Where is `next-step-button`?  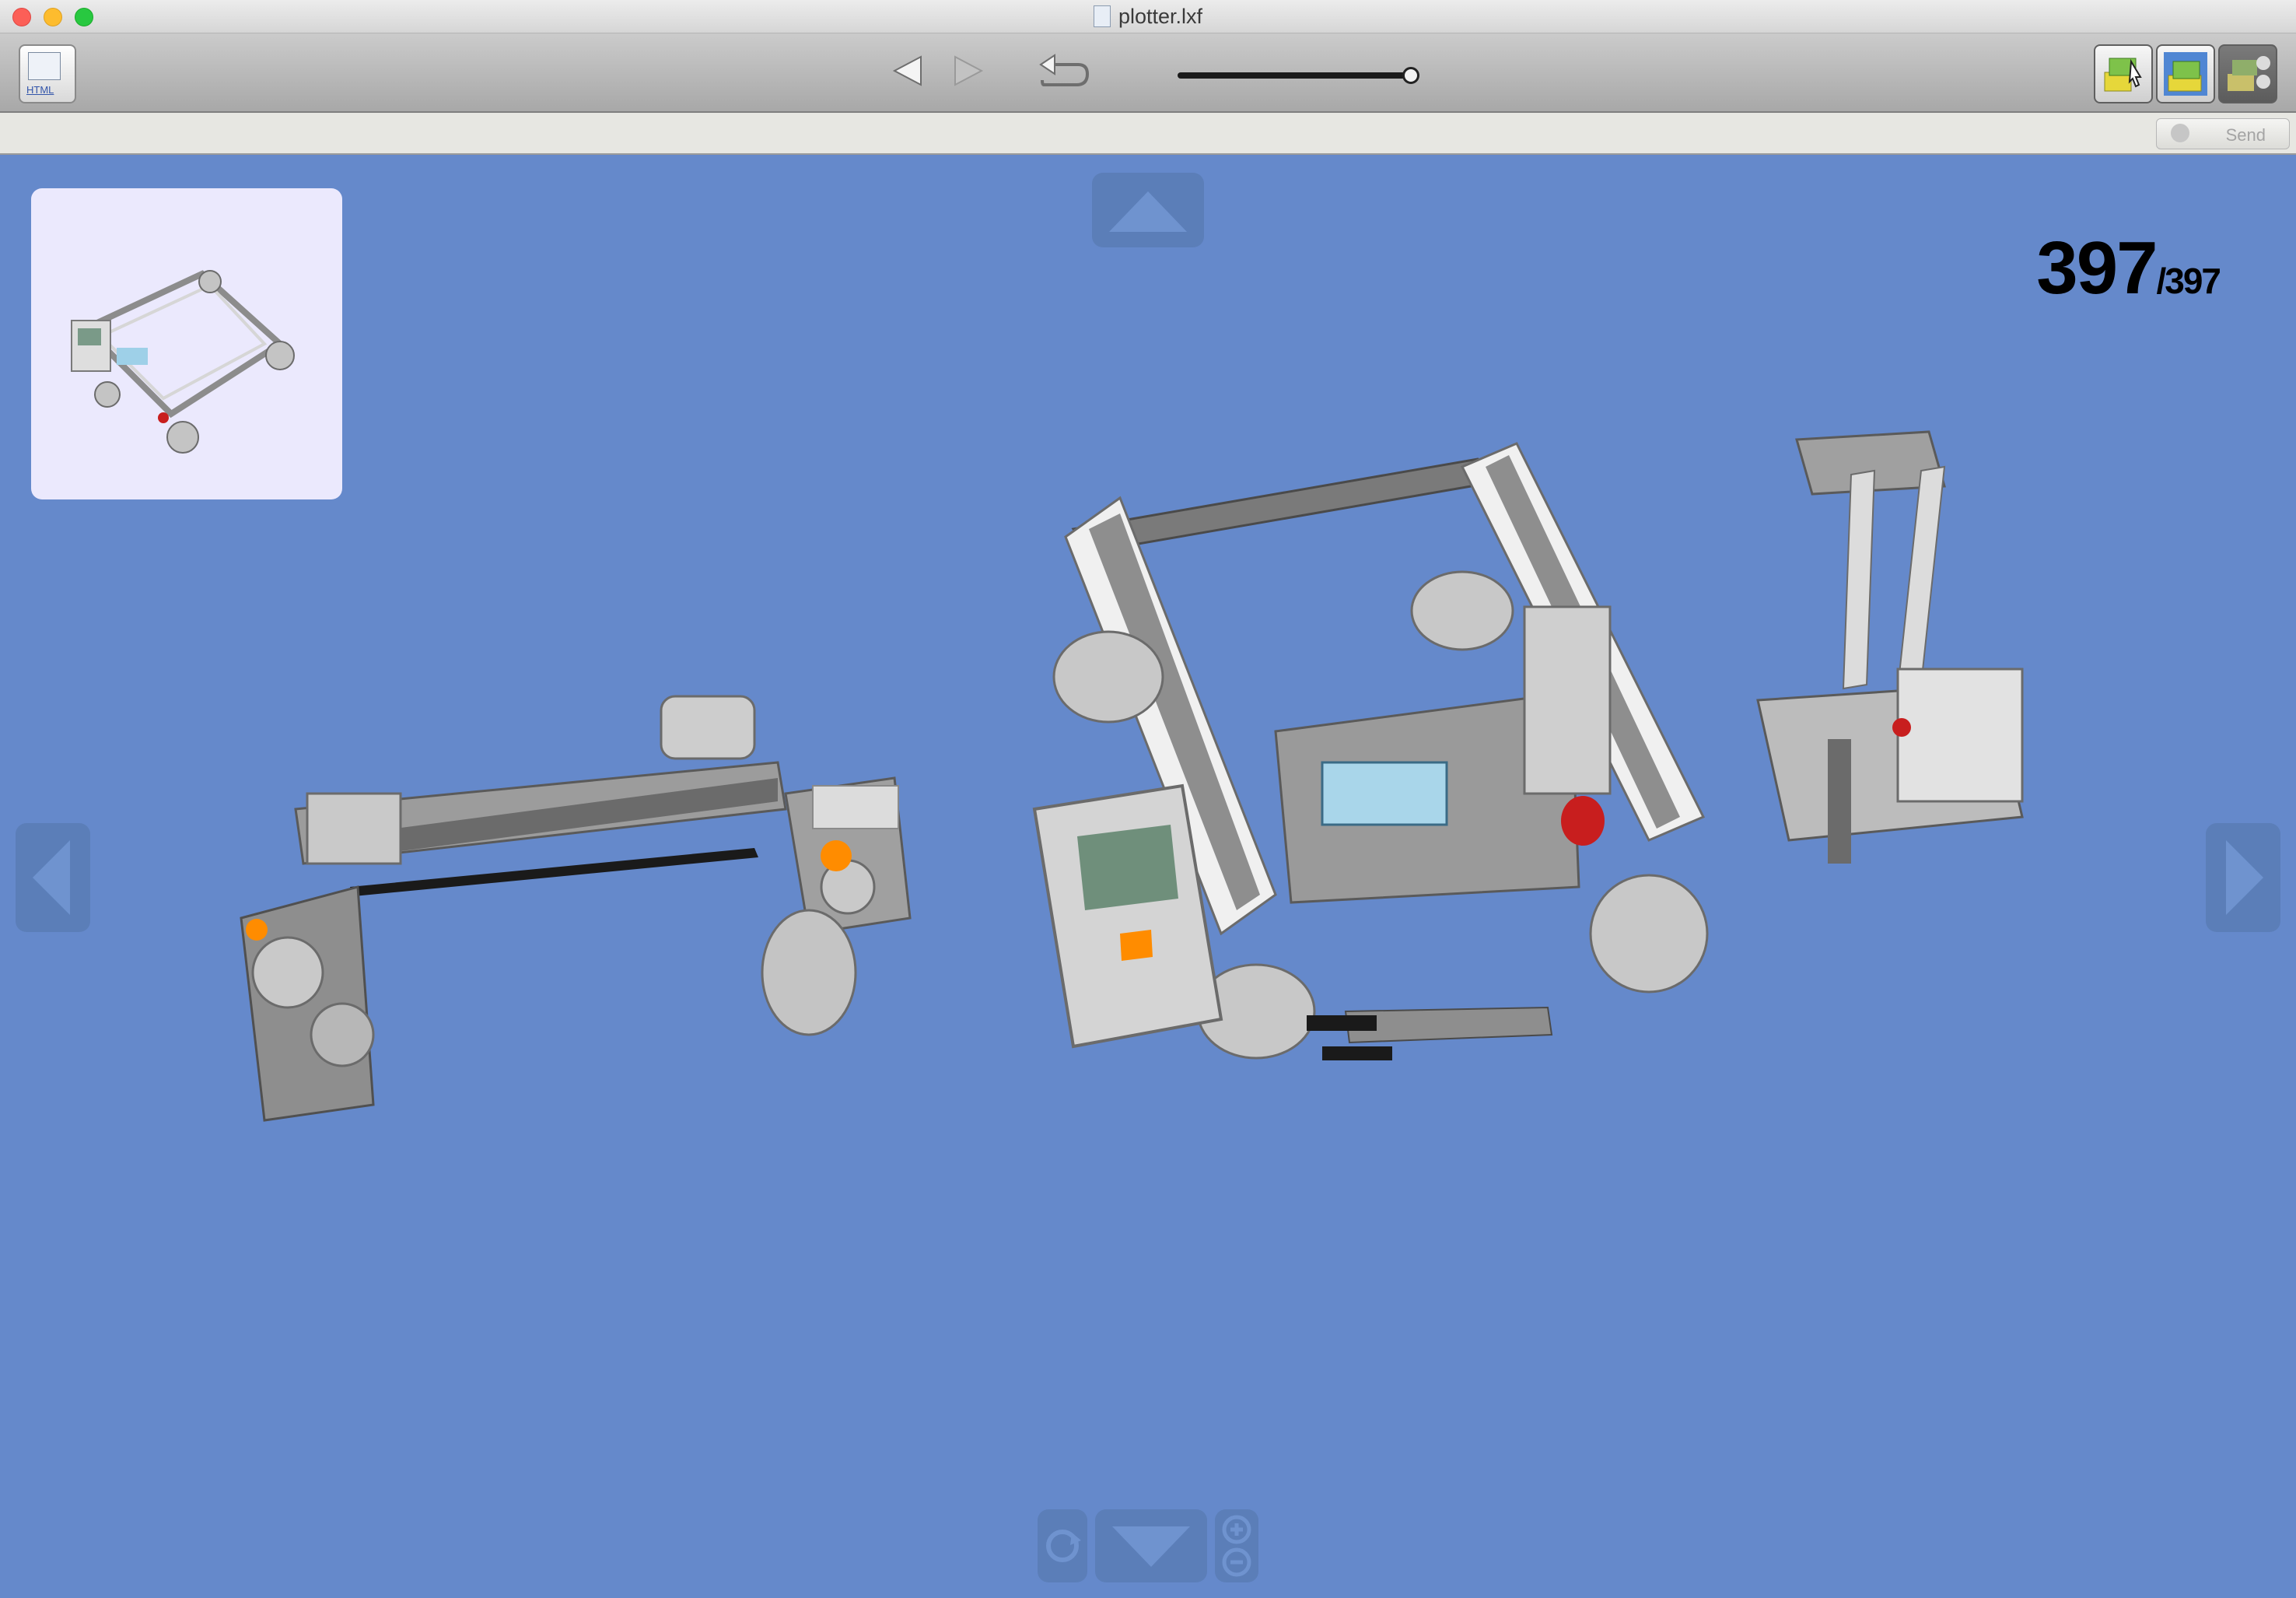
next-step-button is located at coordinates (2243, 877).